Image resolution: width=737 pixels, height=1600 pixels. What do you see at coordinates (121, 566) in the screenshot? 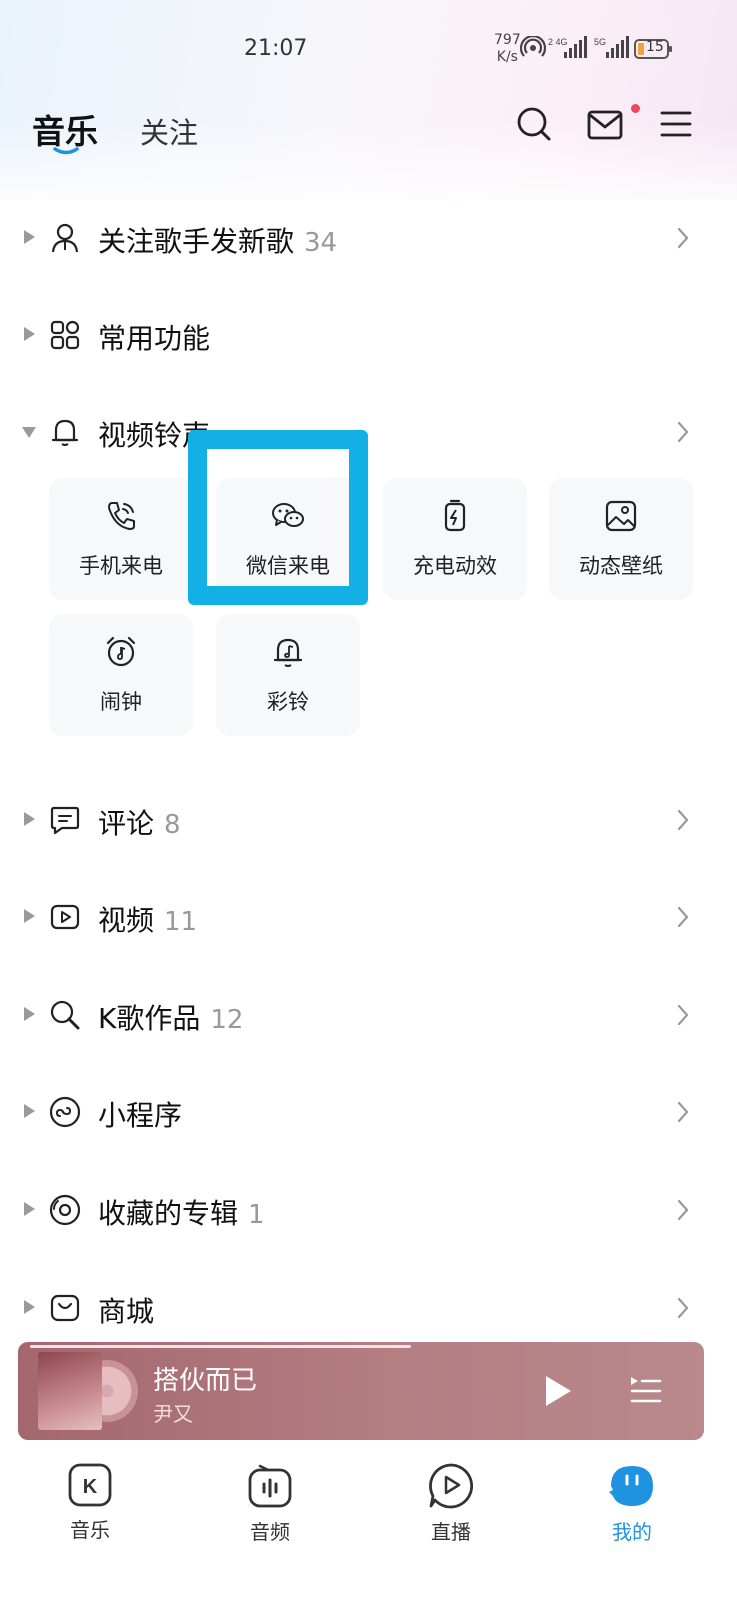
I see `tile-label: 手机来电` at bounding box center [121, 566].